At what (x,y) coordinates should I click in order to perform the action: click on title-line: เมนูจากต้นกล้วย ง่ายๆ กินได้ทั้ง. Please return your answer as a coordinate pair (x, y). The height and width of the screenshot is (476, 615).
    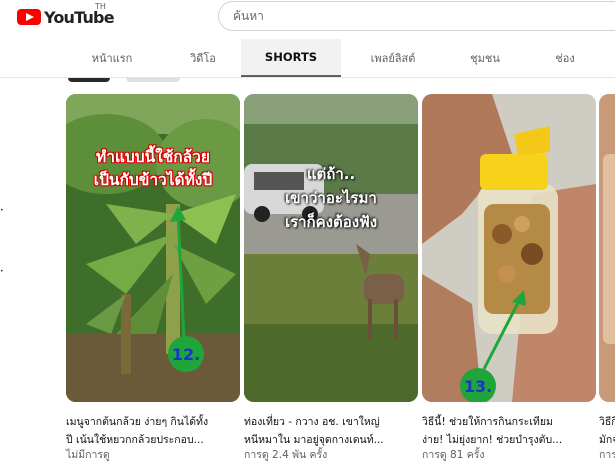
    Looking at the image, I should click on (137, 422).